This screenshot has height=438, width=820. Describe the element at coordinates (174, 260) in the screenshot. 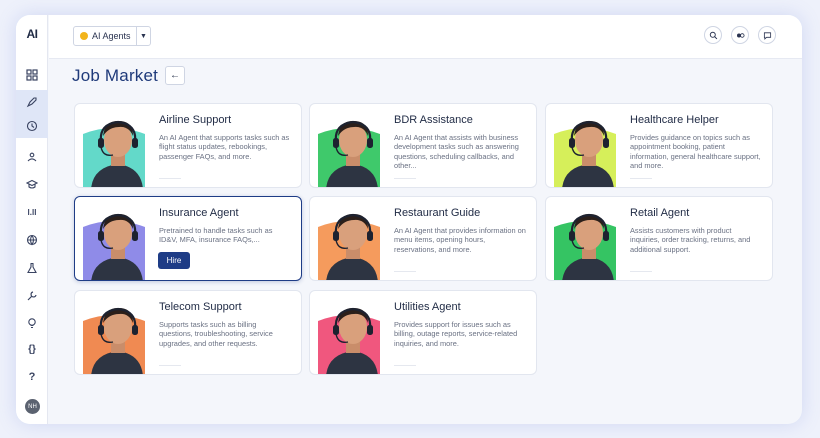

I see `hire-button: Hire` at that location.